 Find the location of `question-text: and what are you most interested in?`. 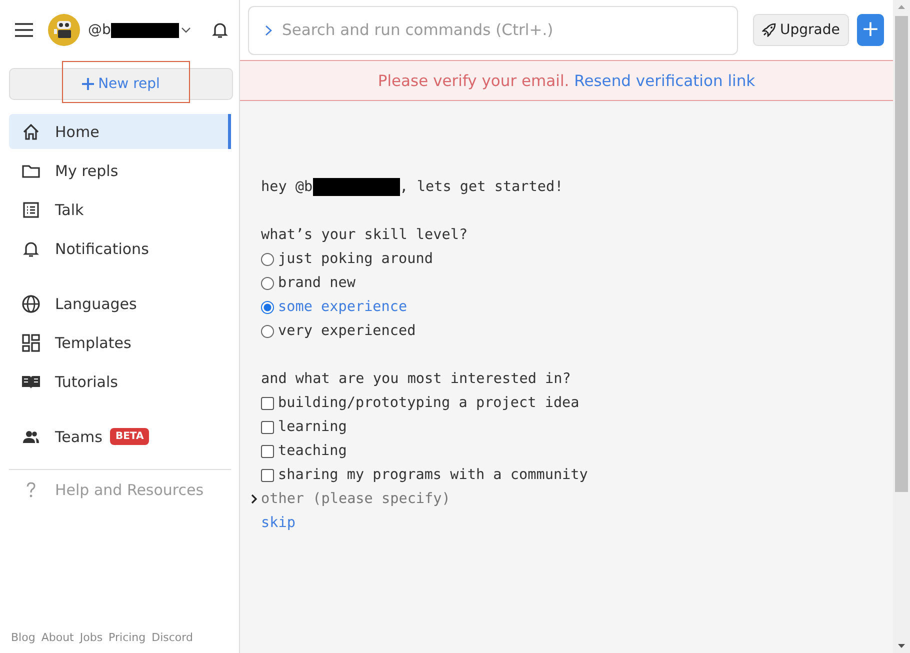

question-text: and what are you most interested in? is located at coordinates (416, 379).